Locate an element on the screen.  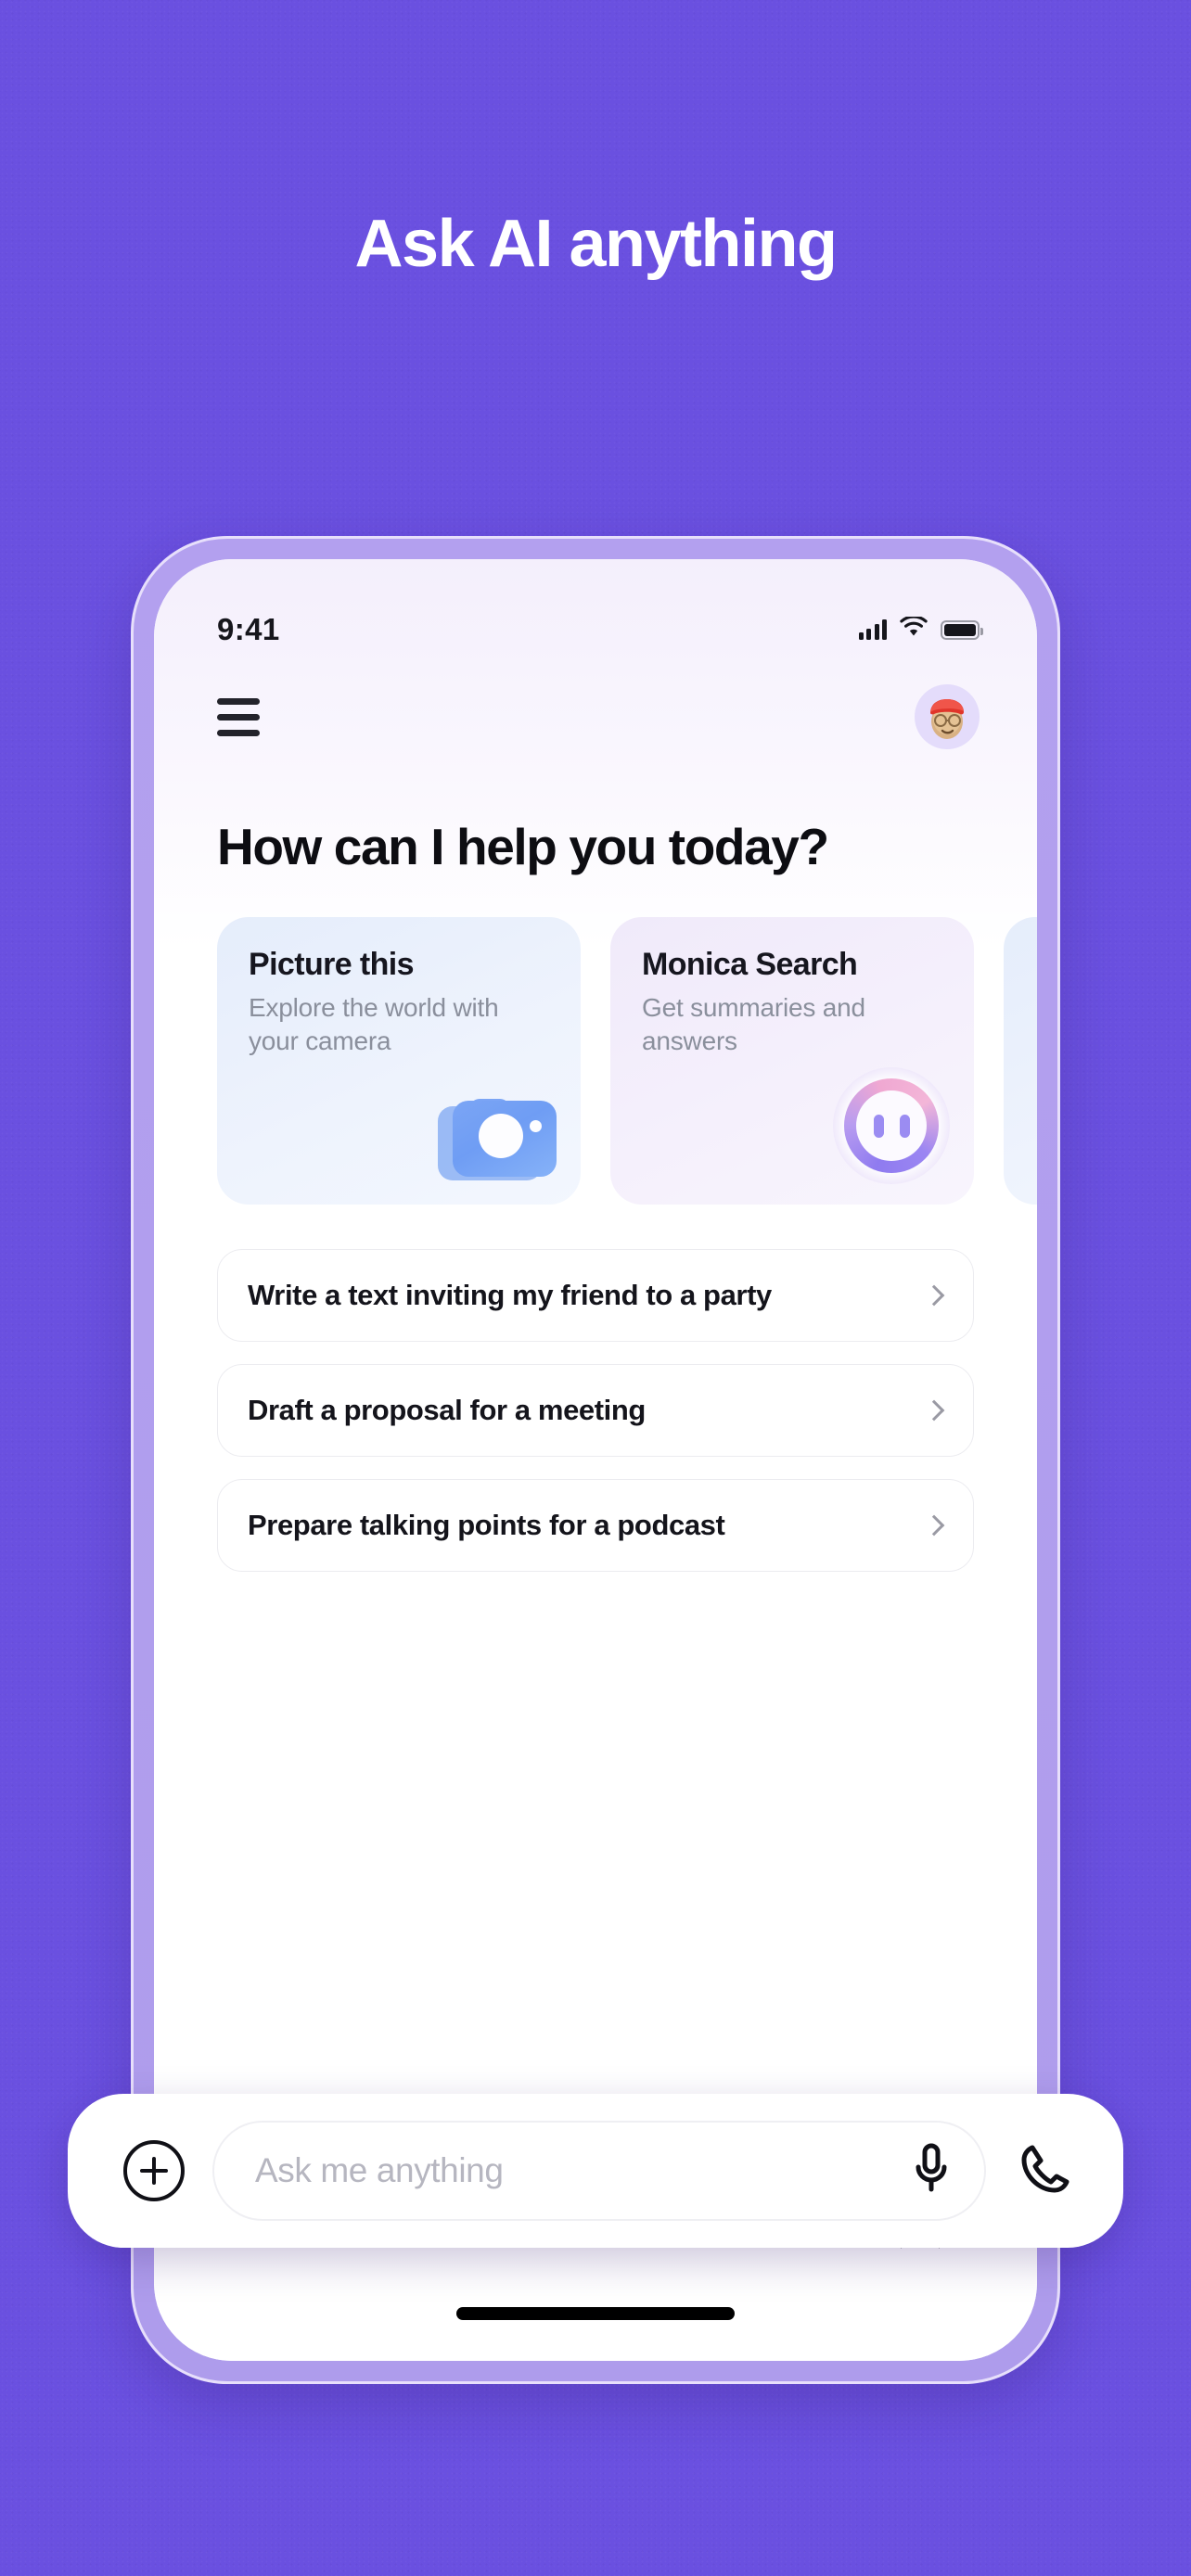
plus-circle-icon is located at coordinates (154, 2170).